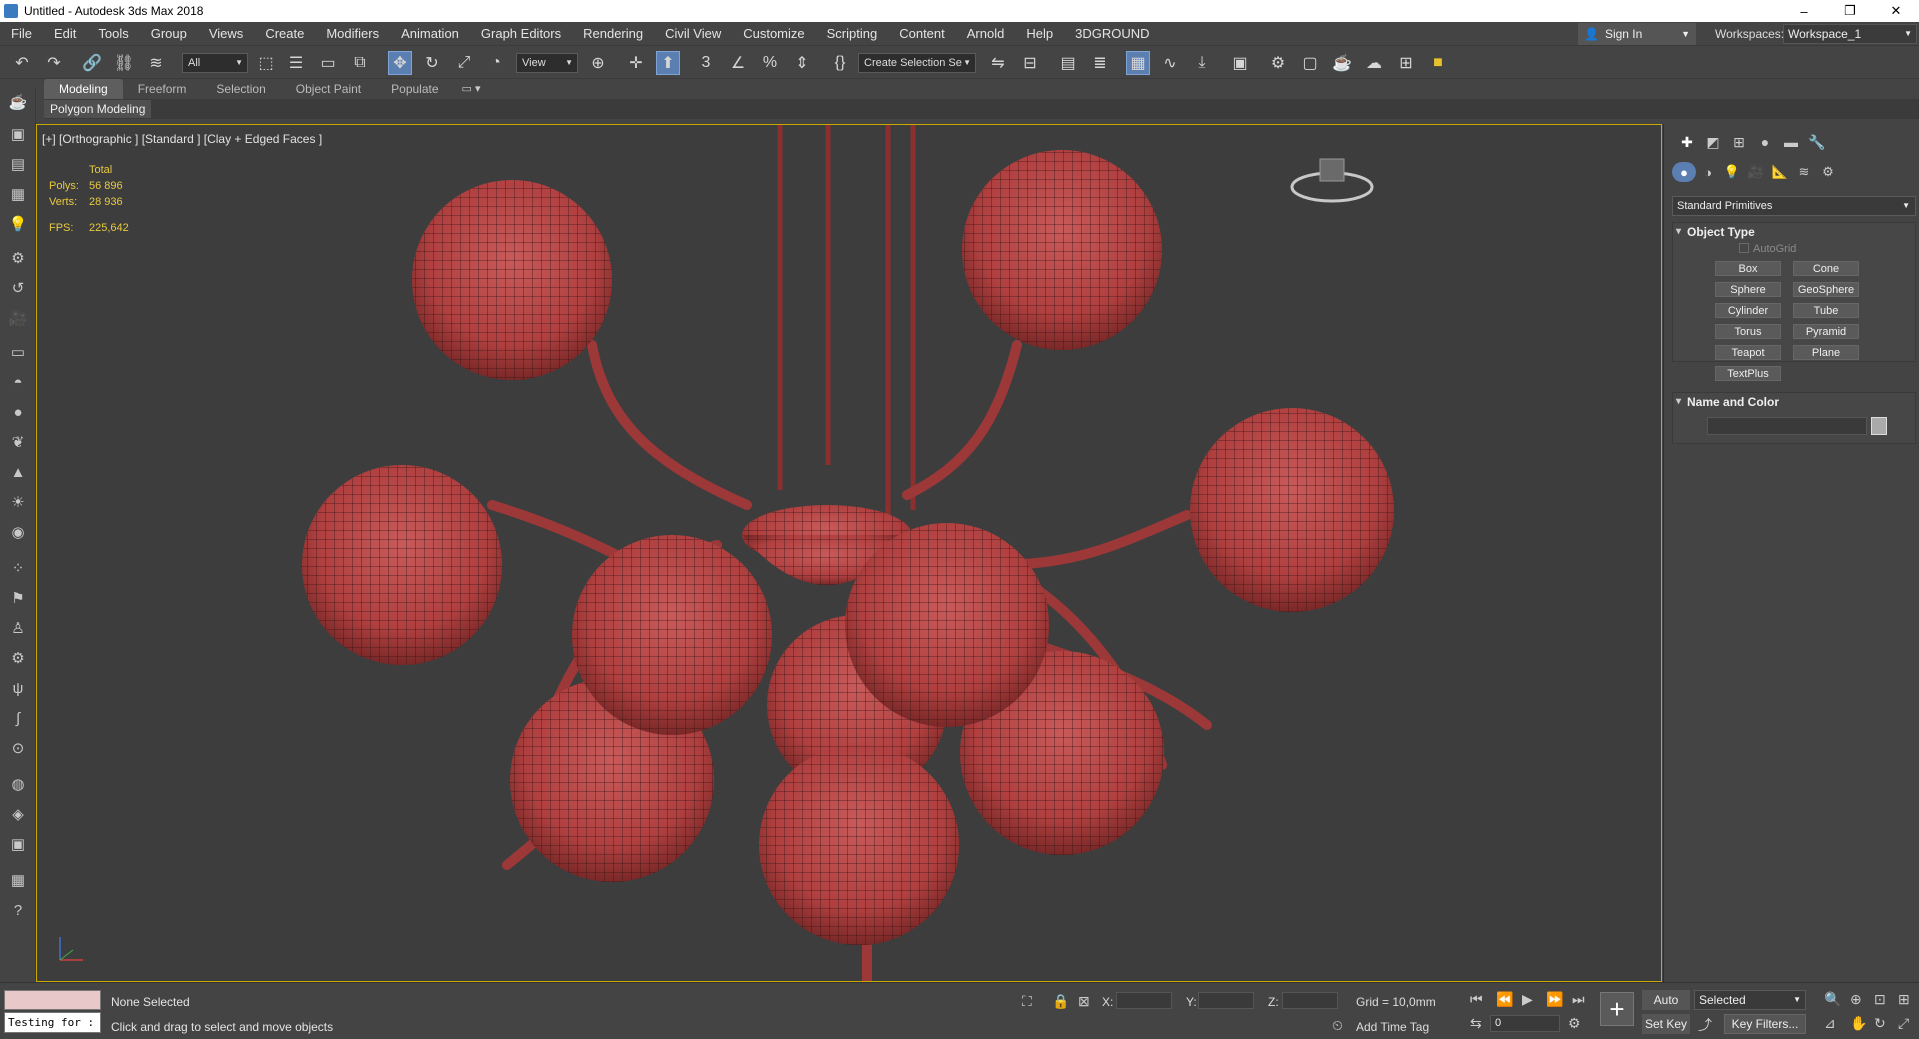 Image resolution: width=1919 pixels, height=1039 pixels. What do you see at coordinates (770, 63) in the screenshot?
I see `percent-snap-icon: %` at bounding box center [770, 63].